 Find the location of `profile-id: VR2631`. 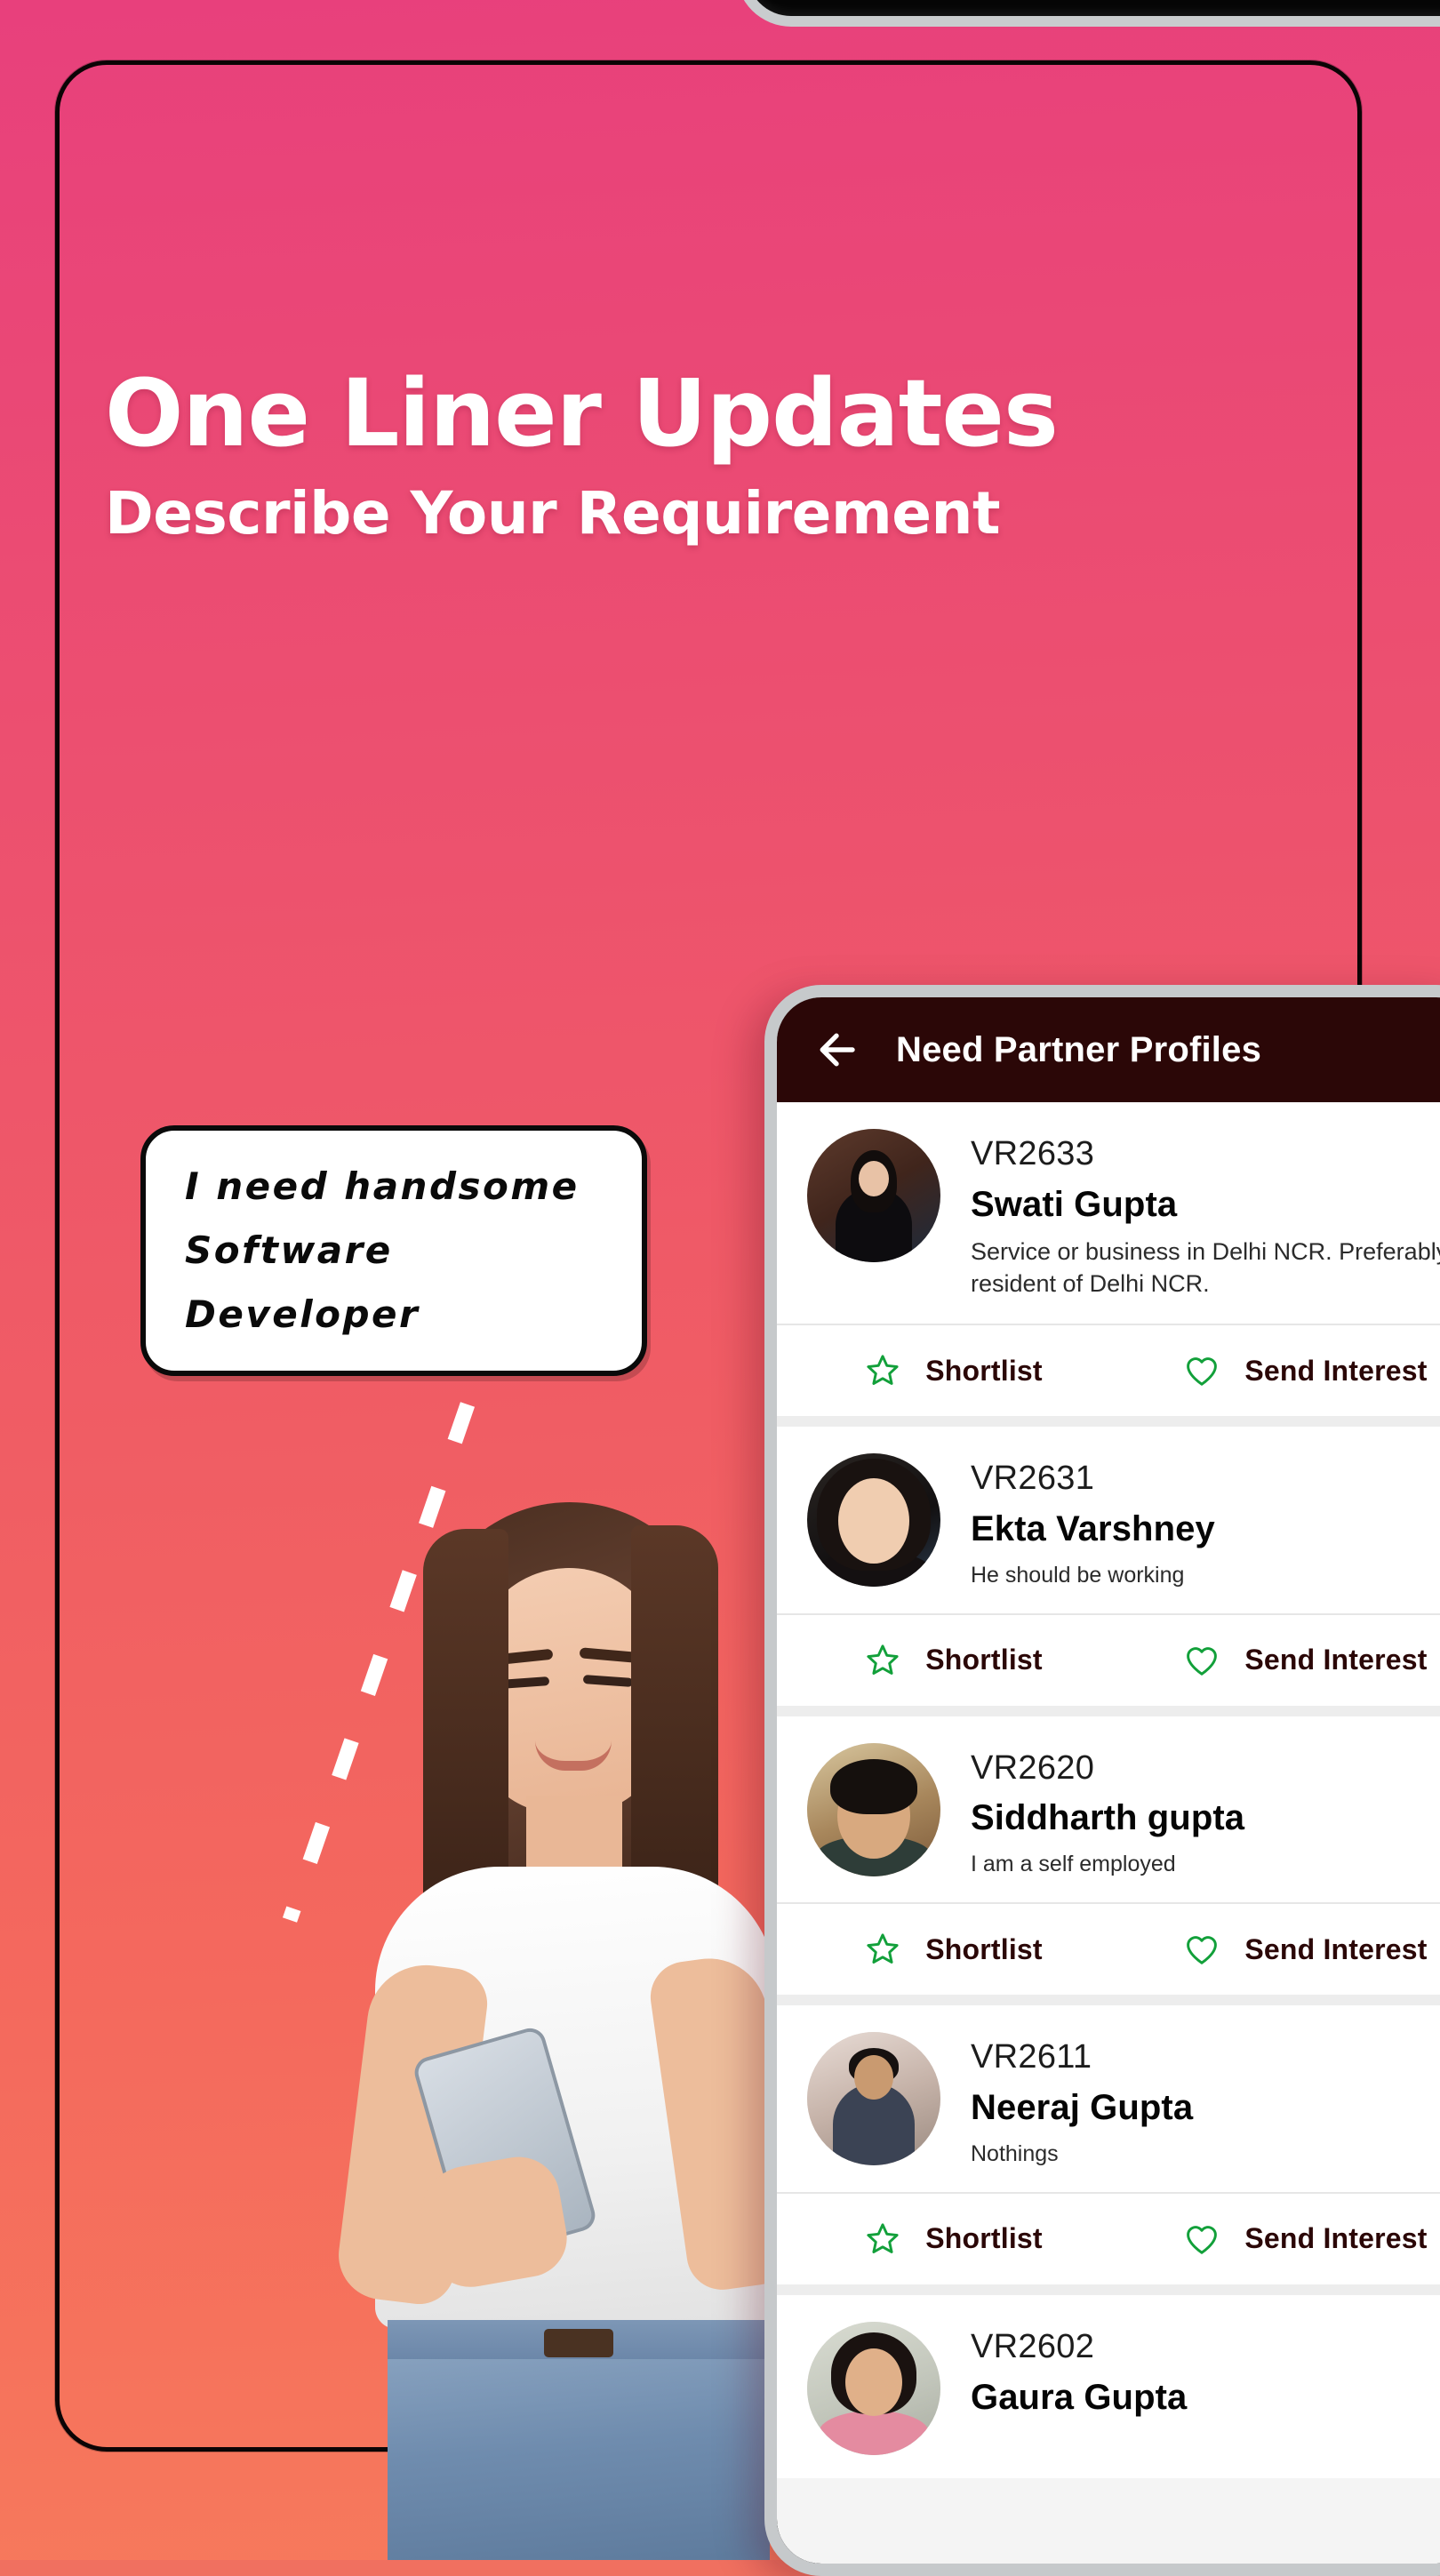

profile-id: VR2631 is located at coordinates (1033, 1479).